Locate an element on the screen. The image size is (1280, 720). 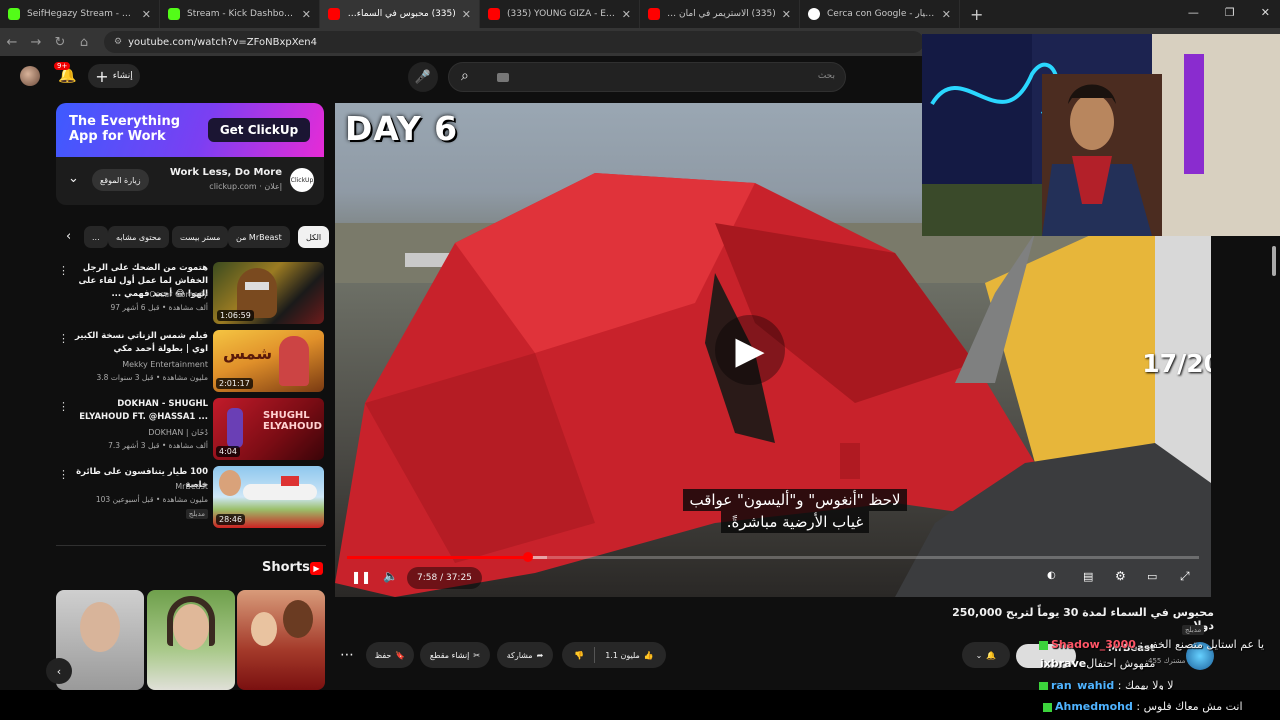
like-count: 1.1 مليون is located at coordinates (622, 655).